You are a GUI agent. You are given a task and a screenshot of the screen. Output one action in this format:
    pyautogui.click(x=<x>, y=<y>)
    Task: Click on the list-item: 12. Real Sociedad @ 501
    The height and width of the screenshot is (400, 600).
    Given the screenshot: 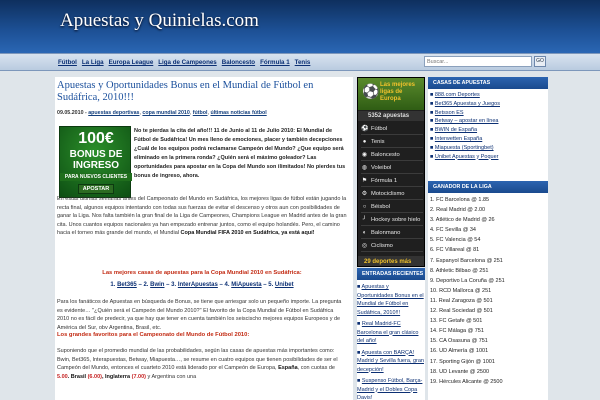 What is the action you would take?
    pyautogui.click(x=461, y=311)
    